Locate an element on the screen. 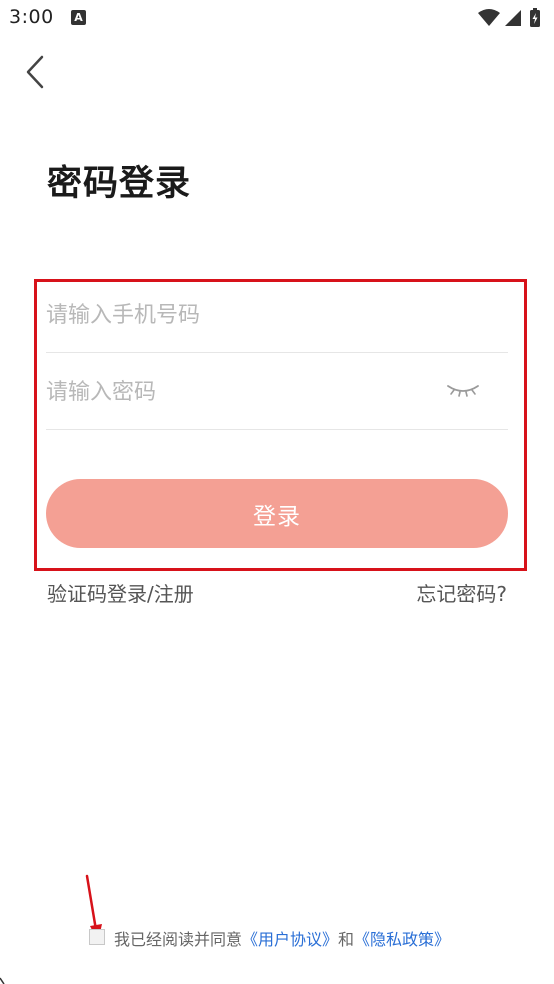  wifi-icon is located at coordinates (489, 17).